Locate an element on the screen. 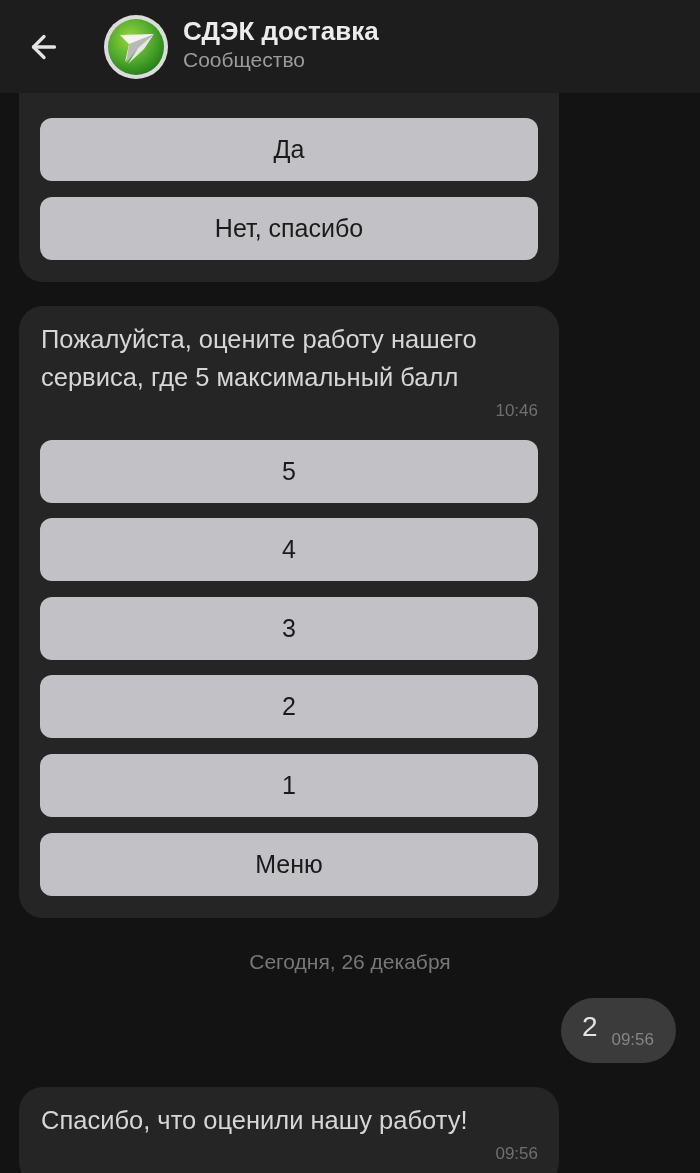 This screenshot has height=1173, width=700. message-time: 10:46 is located at coordinates (516, 410).